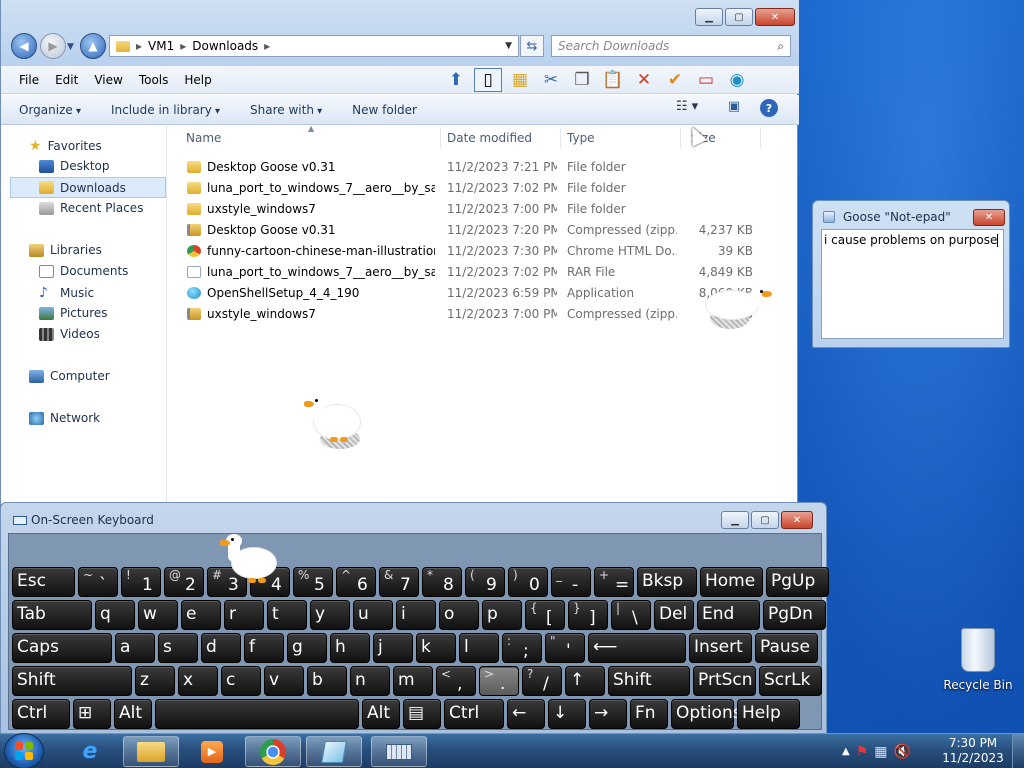 This screenshot has width=1024, height=768. Describe the element at coordinates (88, 187) in the screenshot. I see `nav-downloads: Downloads` at that location.